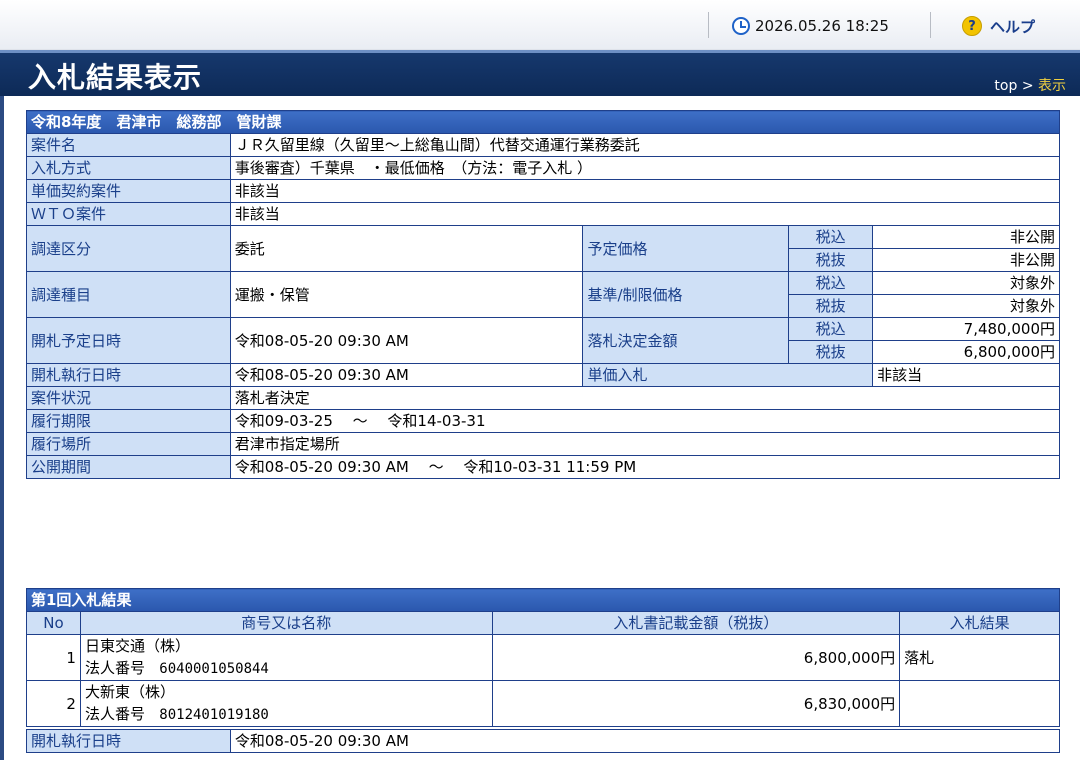 This screenshot has width=1080, height=760. What do you see at coordinates (128, 248) in the screenshot?
I see `label-procurement-class: 調達区分` at bounding box center [128, 248].